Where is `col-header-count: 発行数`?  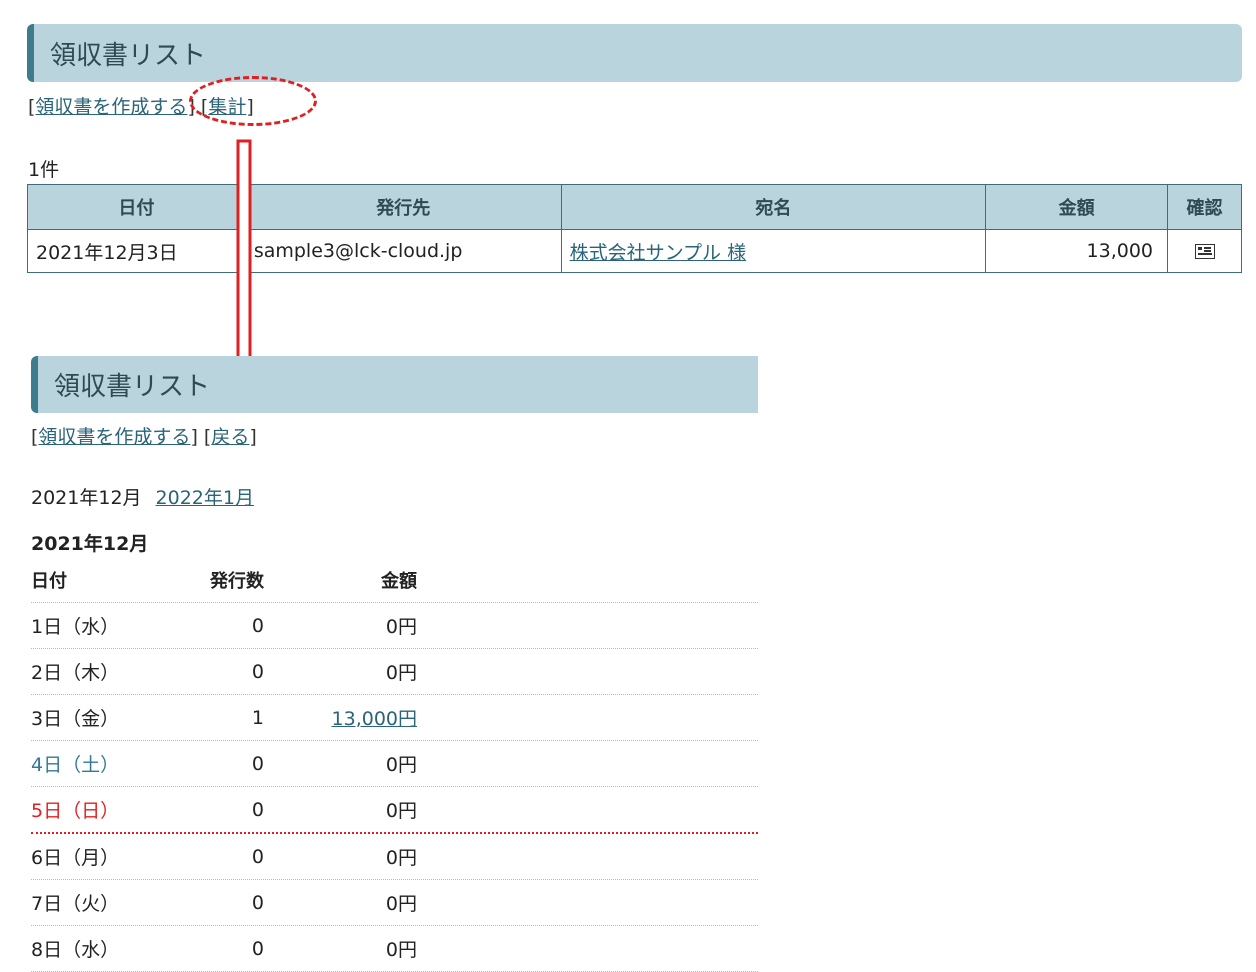
col-header-count: 発行数 is located at coordinates (237, 581).